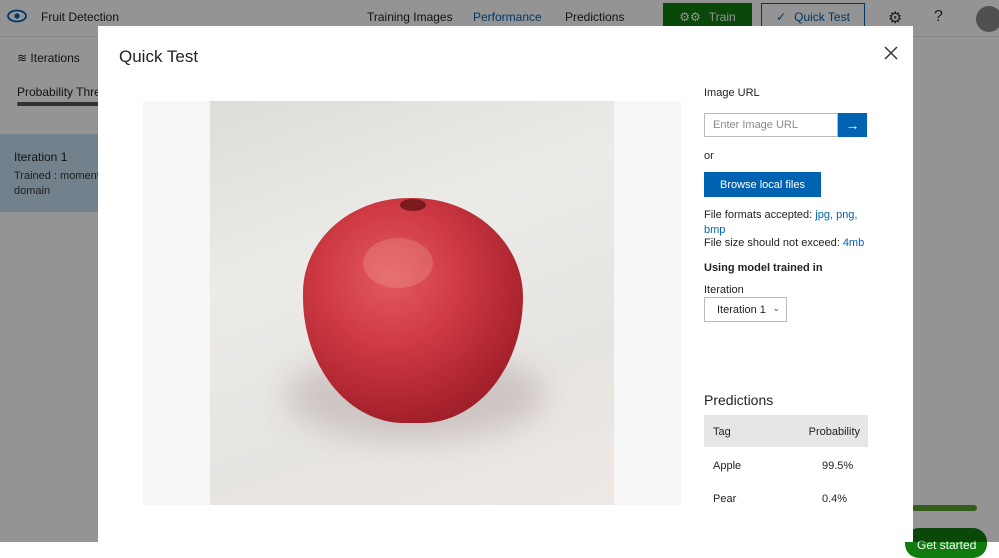 The height and width of the screenshot is (558, 999). I want to click on file-size-text: File size should not exceed: 4mb, so click(784, 243).